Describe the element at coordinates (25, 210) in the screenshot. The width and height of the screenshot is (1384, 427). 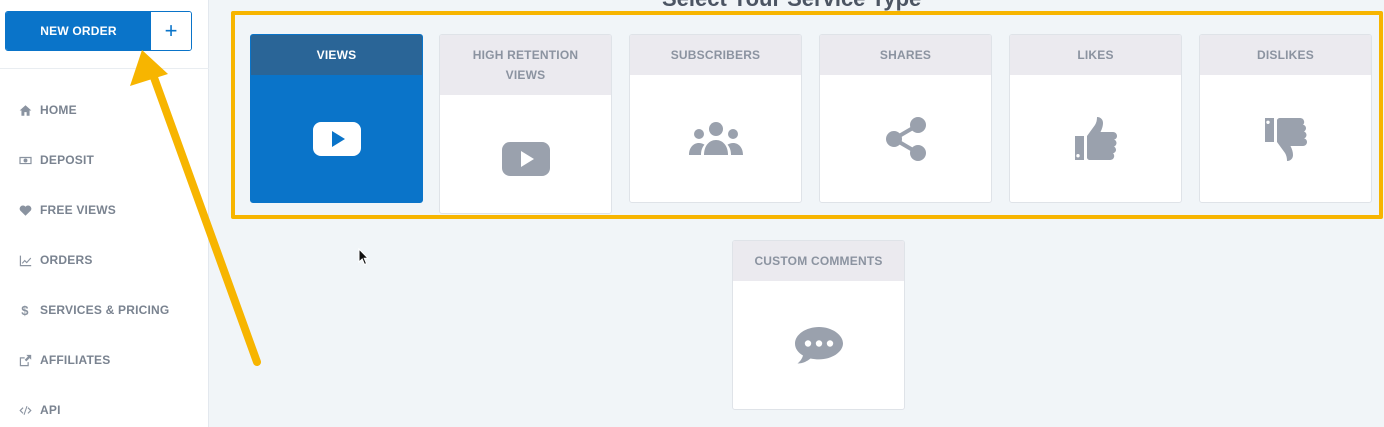
I see `heart-icon` at that location.